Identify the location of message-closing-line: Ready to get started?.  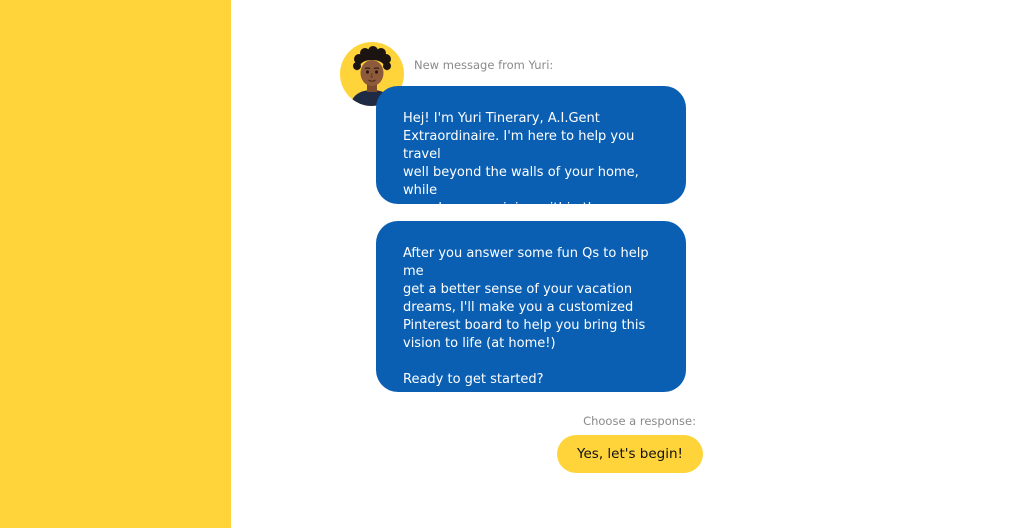
(473, 379).